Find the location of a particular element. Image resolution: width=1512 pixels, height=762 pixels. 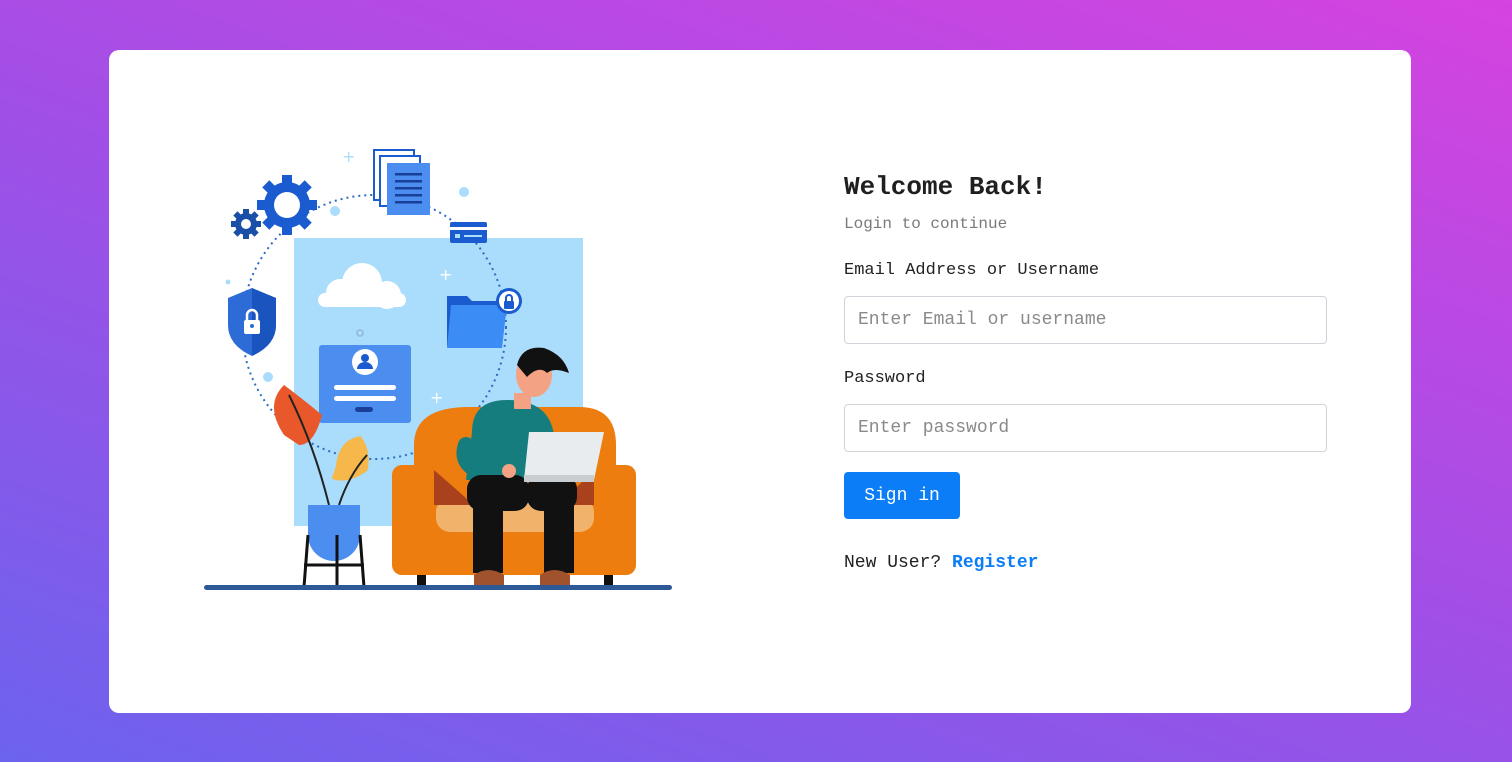

register-prompt: New User? Register is located at coordinates (1085, 563).